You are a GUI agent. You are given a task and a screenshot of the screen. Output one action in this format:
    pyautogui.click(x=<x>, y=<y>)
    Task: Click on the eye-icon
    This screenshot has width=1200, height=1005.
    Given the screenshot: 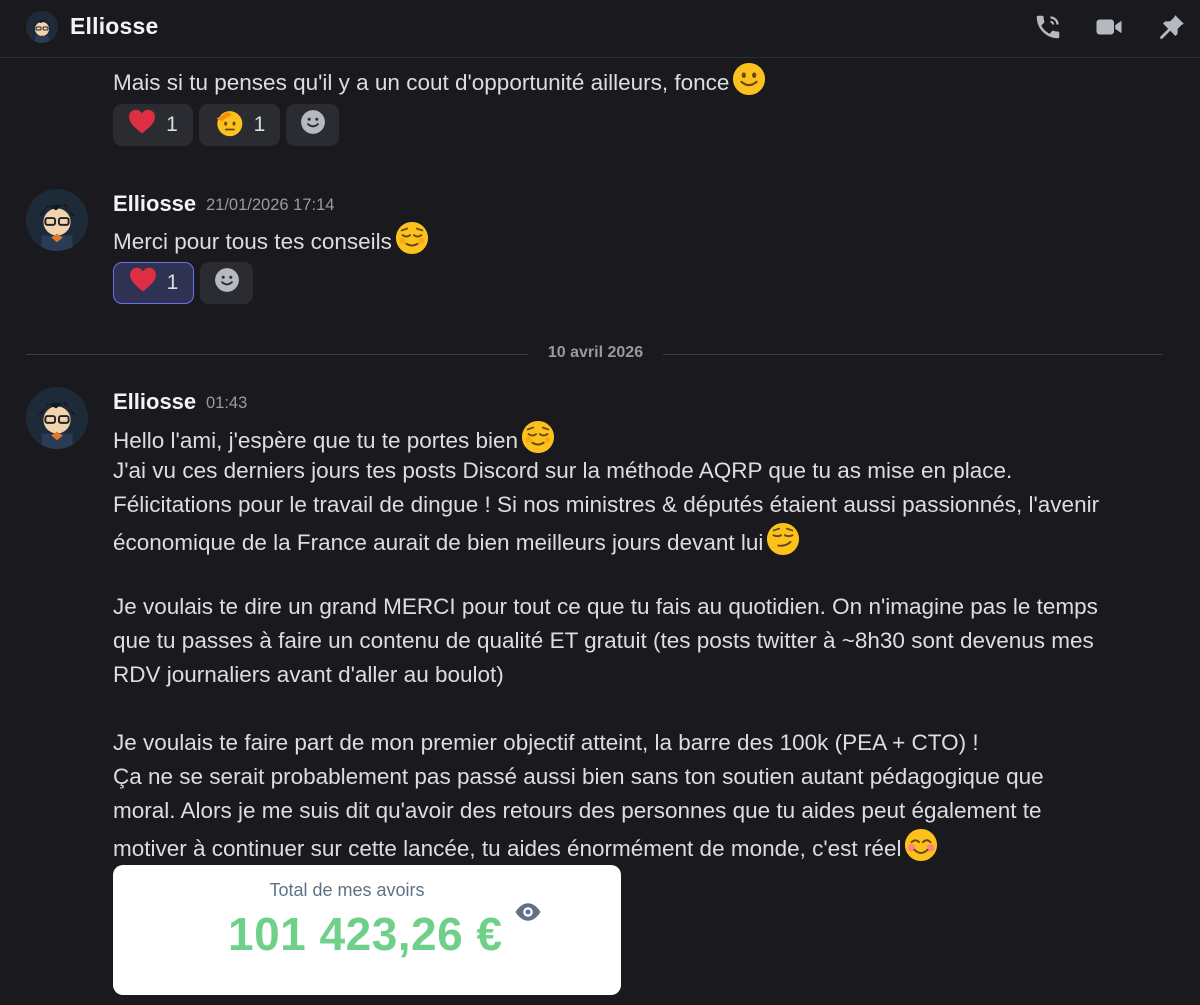 What is the action you would take?
    pyautogui.click(x=528, y=914)
    